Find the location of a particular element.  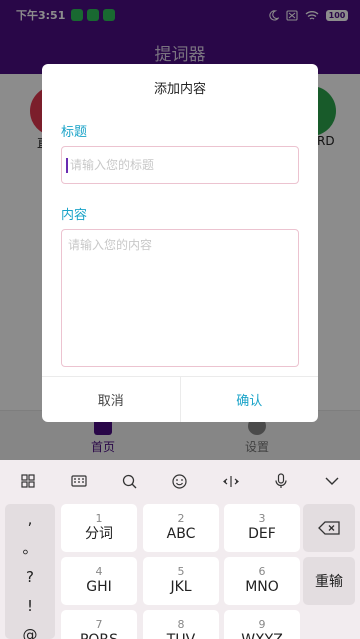

keyboard-toolbar is located at coordinates (180, 481).